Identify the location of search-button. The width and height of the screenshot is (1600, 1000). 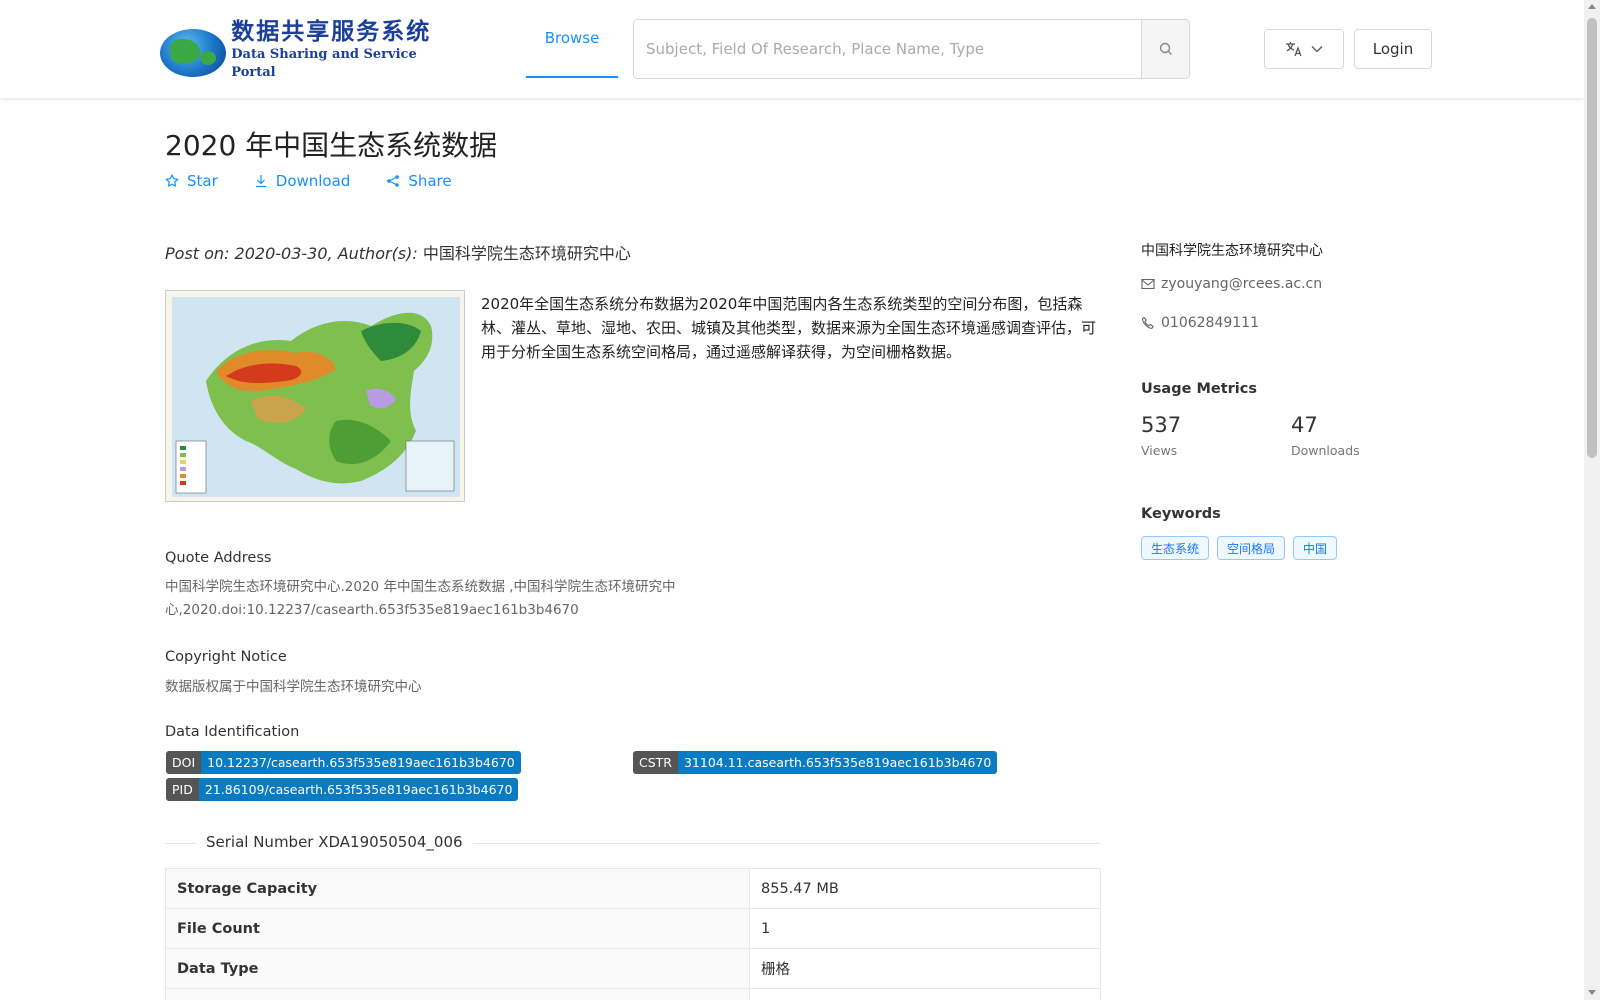
(1165, 49).